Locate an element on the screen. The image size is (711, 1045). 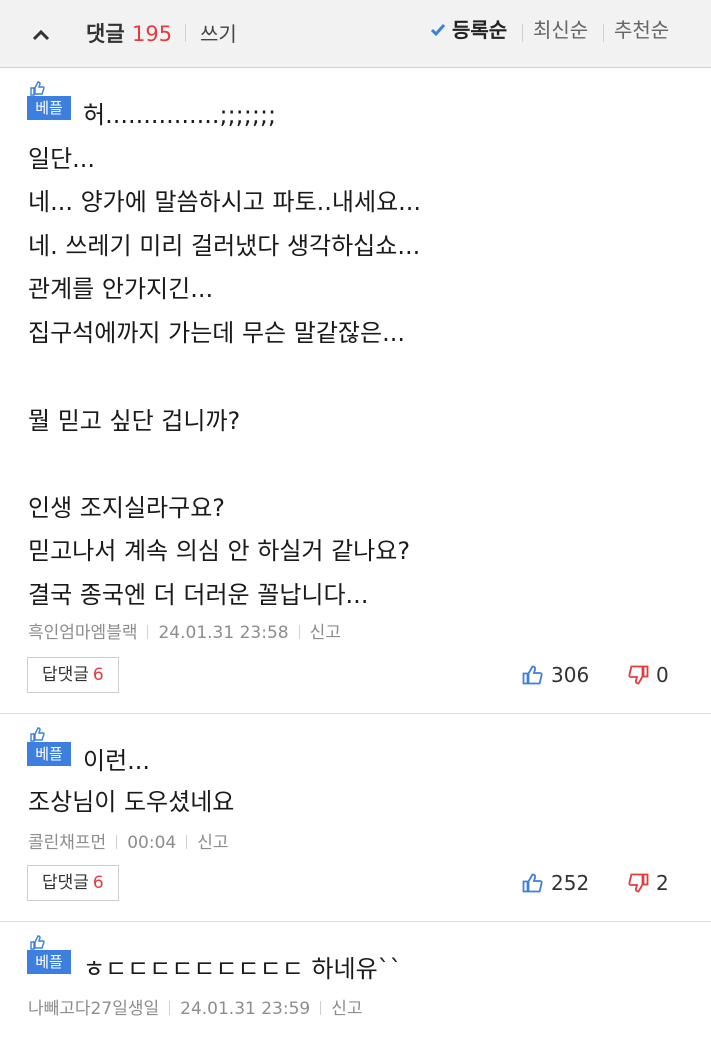
comment-meta: 콜린채프먼 00:04 신고 is located at coordinates (128, 843).